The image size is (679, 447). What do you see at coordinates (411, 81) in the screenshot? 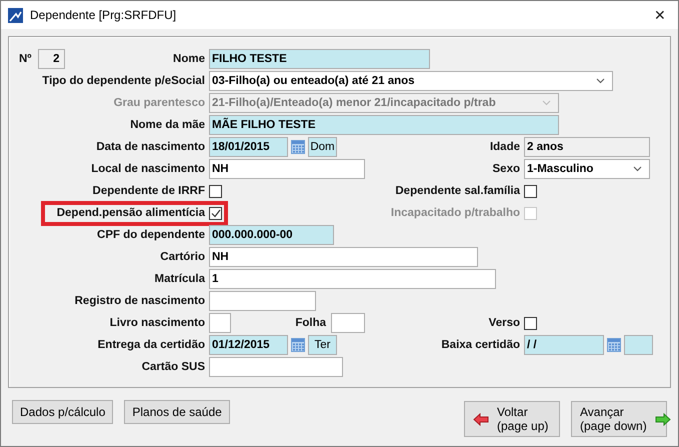
I see `dropdown: 03-Filho(a) ou enteado(a) até 21 anos` at bounding box center [411, 81].